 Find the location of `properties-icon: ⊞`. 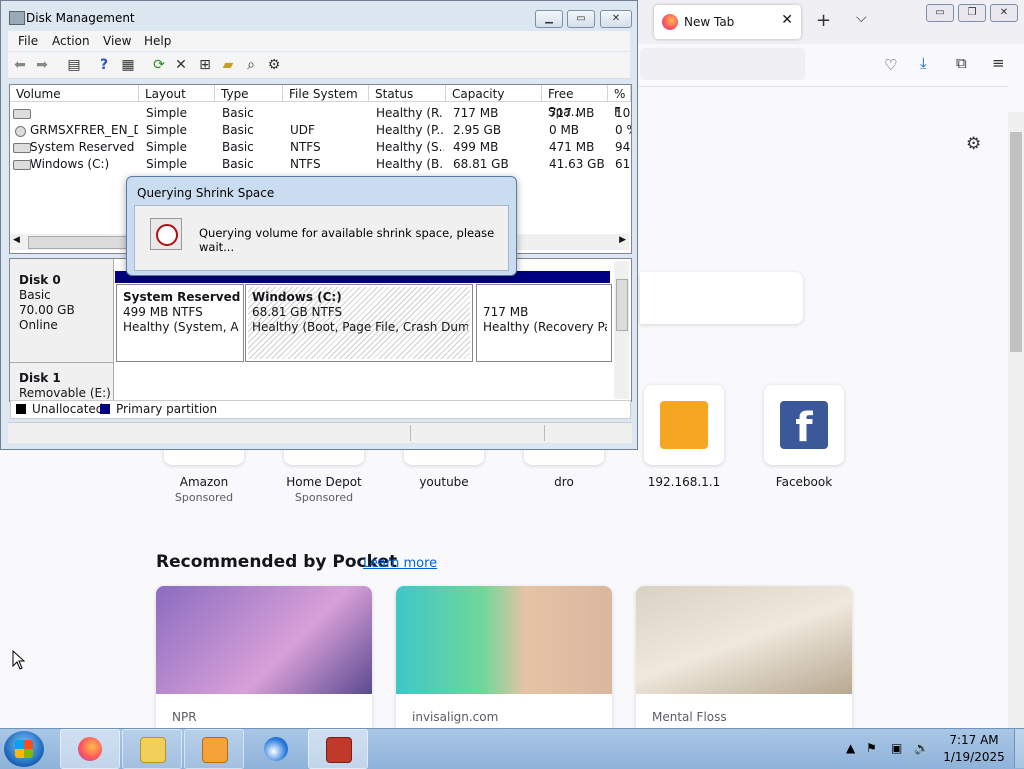

properties-icon: ⊞ is located at coordinates (205, 65).